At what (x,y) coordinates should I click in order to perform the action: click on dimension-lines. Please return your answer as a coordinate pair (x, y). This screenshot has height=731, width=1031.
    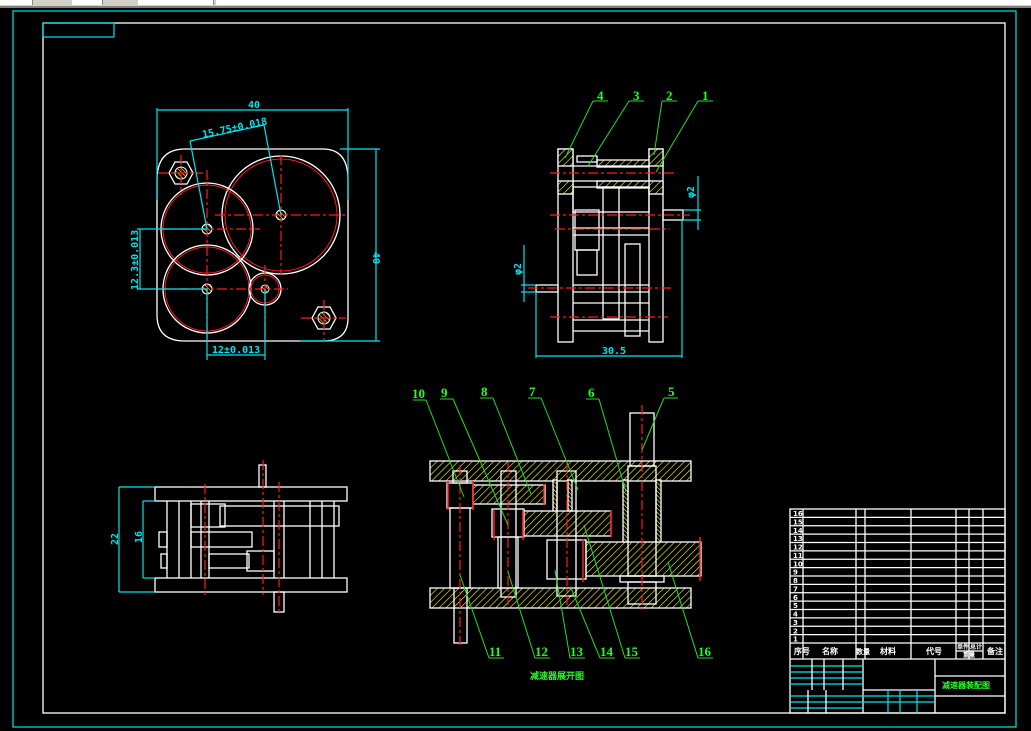
    Looking at the image, I should click on (258, 234).